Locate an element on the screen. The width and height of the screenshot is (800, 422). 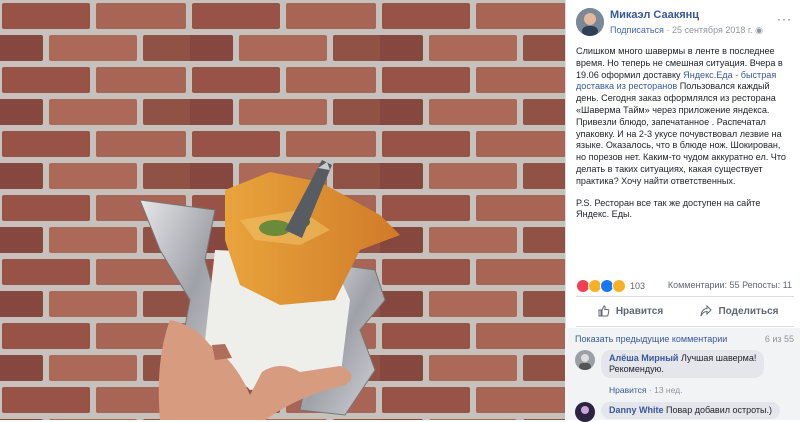
share-label: Поделиться is located at coordinates (748, 311).